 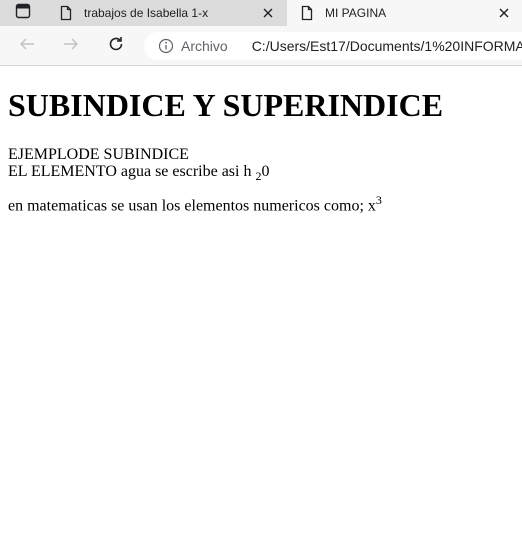 I want to click on subscript-text: EL ELEMENTO agua se escribe asi h, so click(x=132, y=171).